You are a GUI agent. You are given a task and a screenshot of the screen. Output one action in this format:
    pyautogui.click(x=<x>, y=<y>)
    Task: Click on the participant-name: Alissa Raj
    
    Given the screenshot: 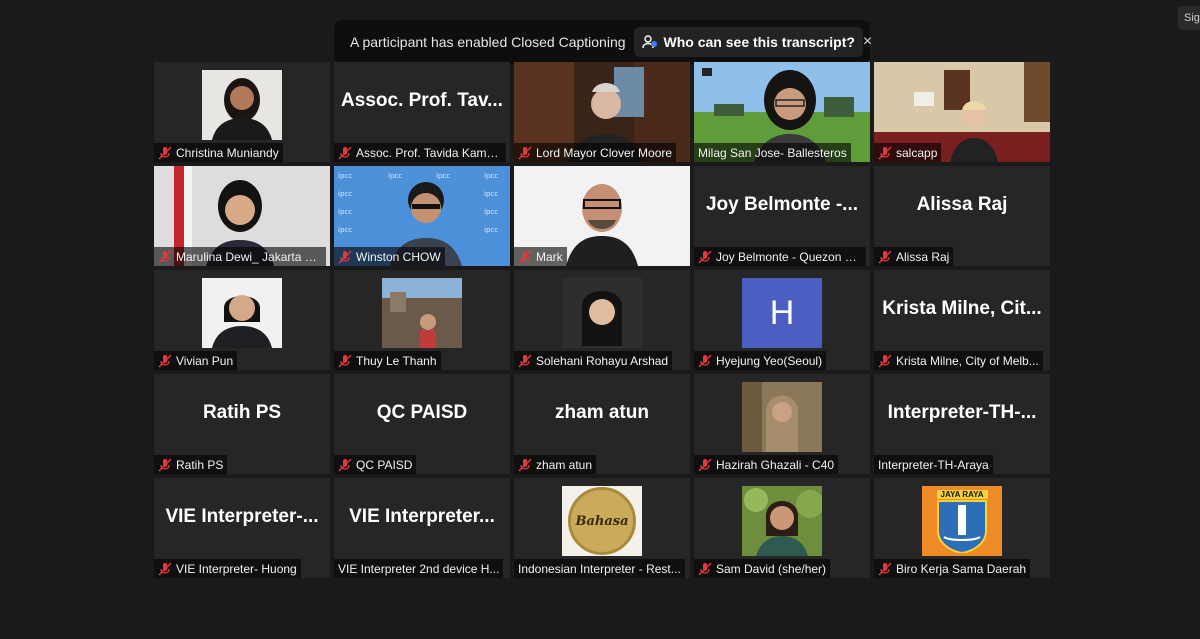 What is the action you would take?
    pyautogui.click(x=923, y=256)
    